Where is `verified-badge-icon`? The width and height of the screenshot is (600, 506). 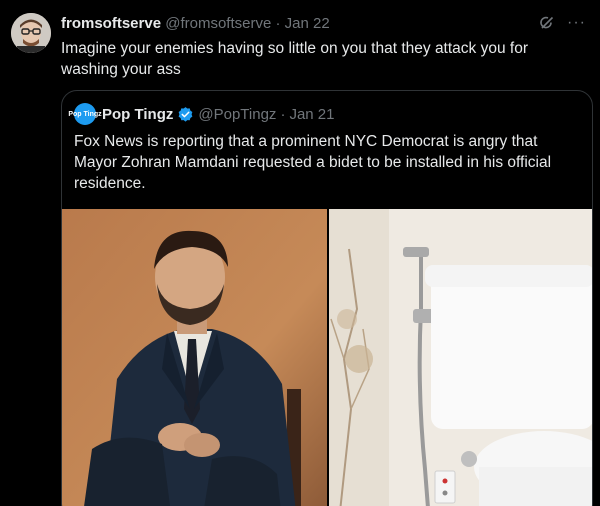
verified-badge-icon is located at coordinates (185, 114).